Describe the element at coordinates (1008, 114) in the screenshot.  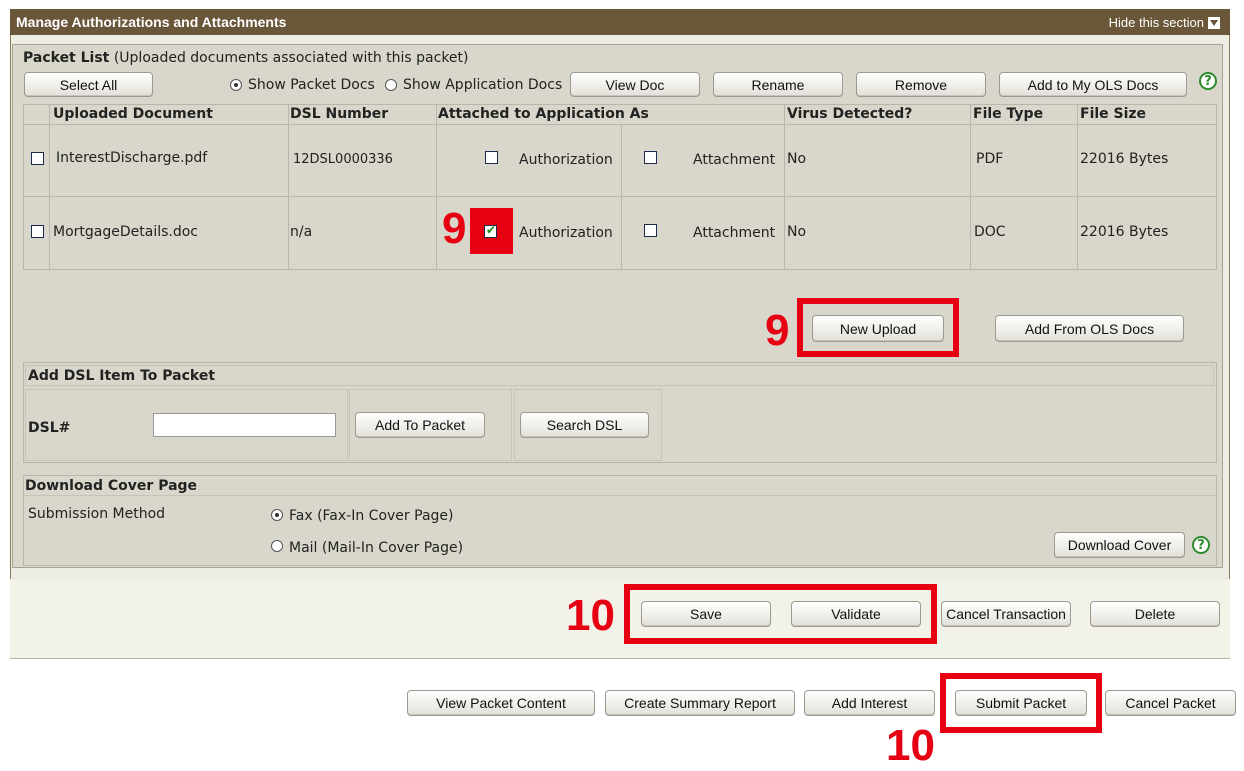
I see `col-header-file-type: File Type` at that location.